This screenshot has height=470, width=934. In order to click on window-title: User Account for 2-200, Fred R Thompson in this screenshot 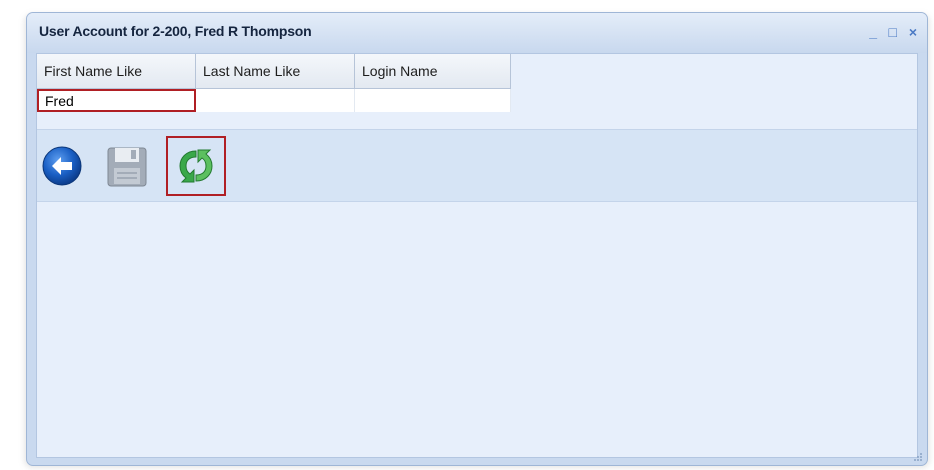, I will do `click(175, 31)`.